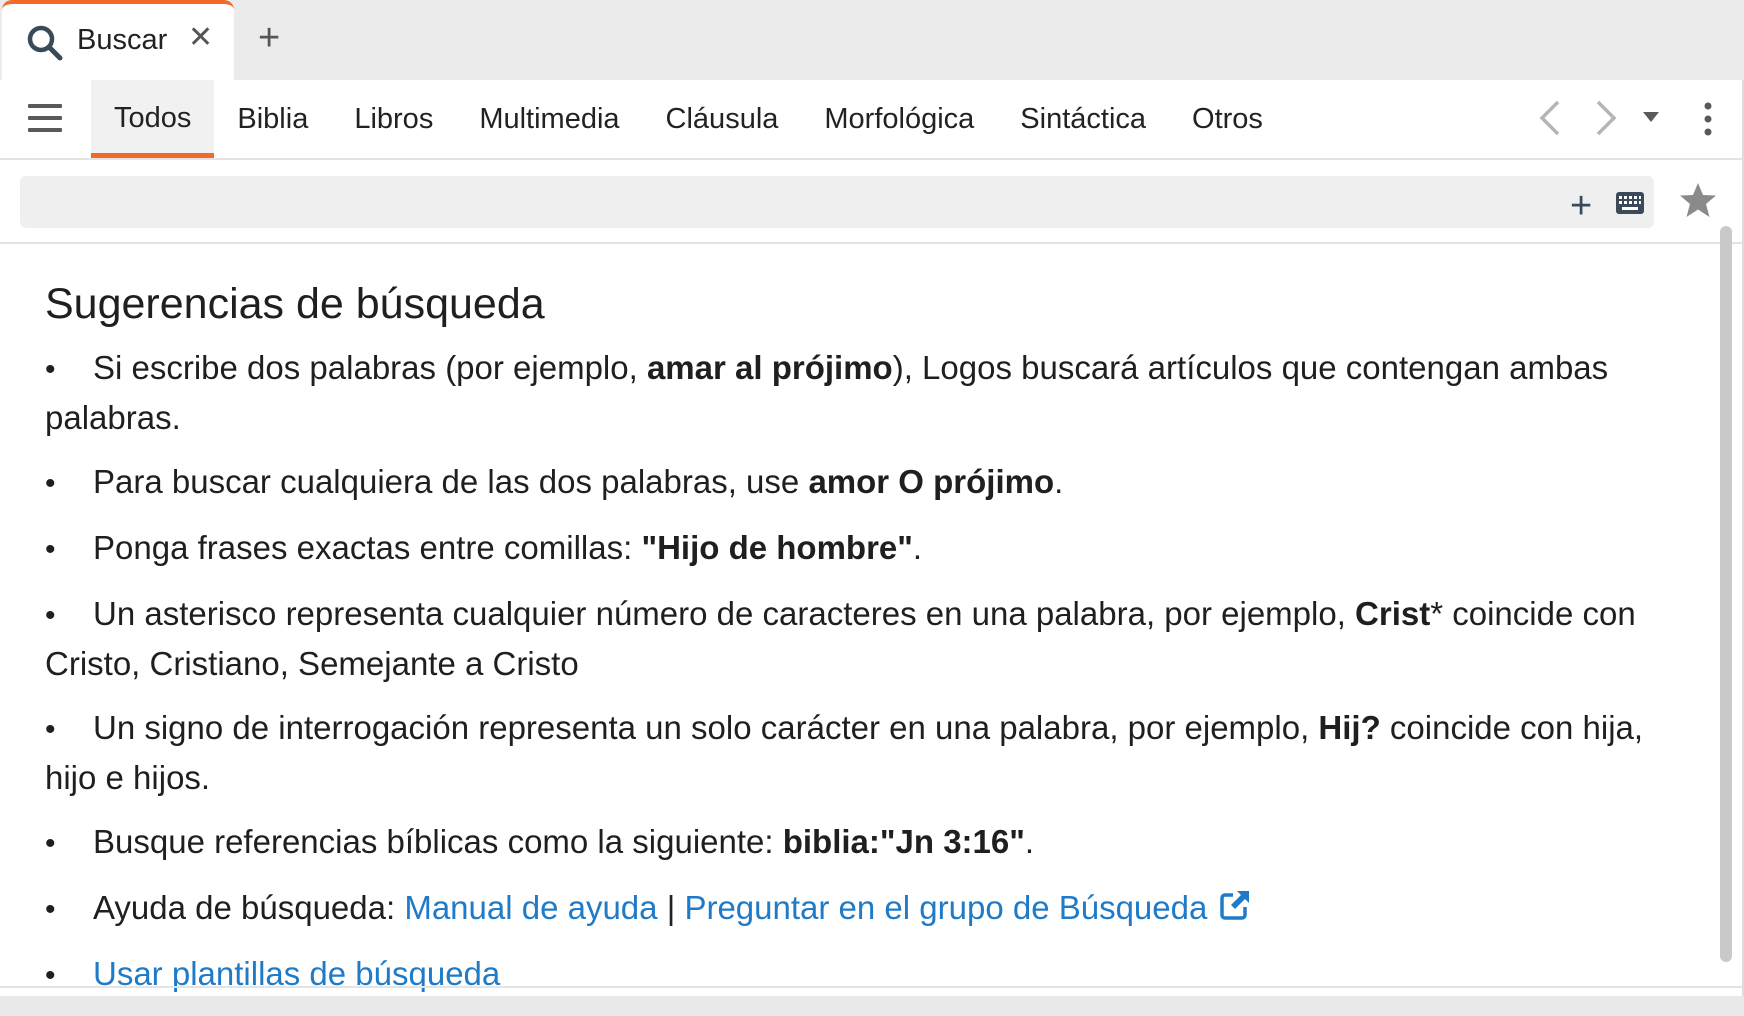 This screenshot has width=1744, height=1016. What do you see at coordinates (295, 304) in the screenshot?
I see `tips-heading: Sugerencias de búsqueda` at bounding box center [295, 304].